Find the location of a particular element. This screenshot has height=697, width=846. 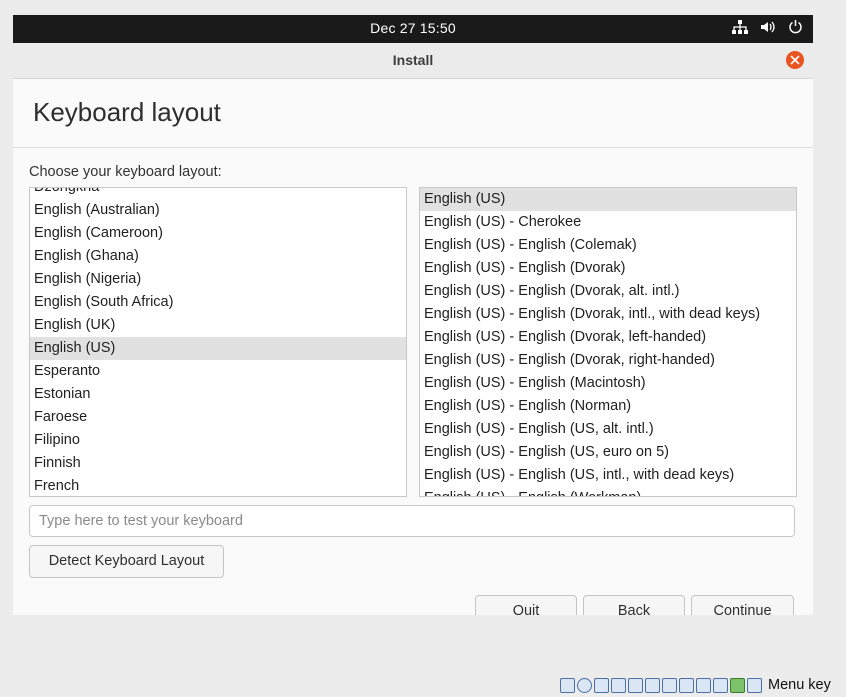

variant-list-item: English (US) - English (Norman) is located at coordinates (608, 406).